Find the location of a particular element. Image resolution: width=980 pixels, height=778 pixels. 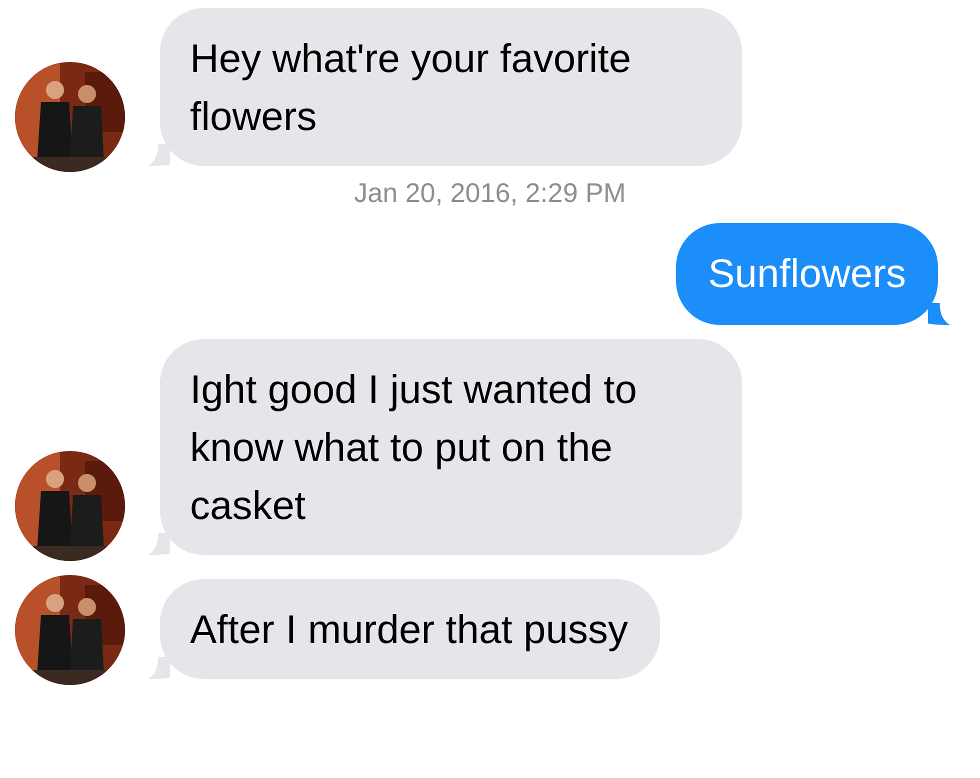

timestamp: Jan 20, 2016, 2:29 PM is located at coordinates (490, 193).